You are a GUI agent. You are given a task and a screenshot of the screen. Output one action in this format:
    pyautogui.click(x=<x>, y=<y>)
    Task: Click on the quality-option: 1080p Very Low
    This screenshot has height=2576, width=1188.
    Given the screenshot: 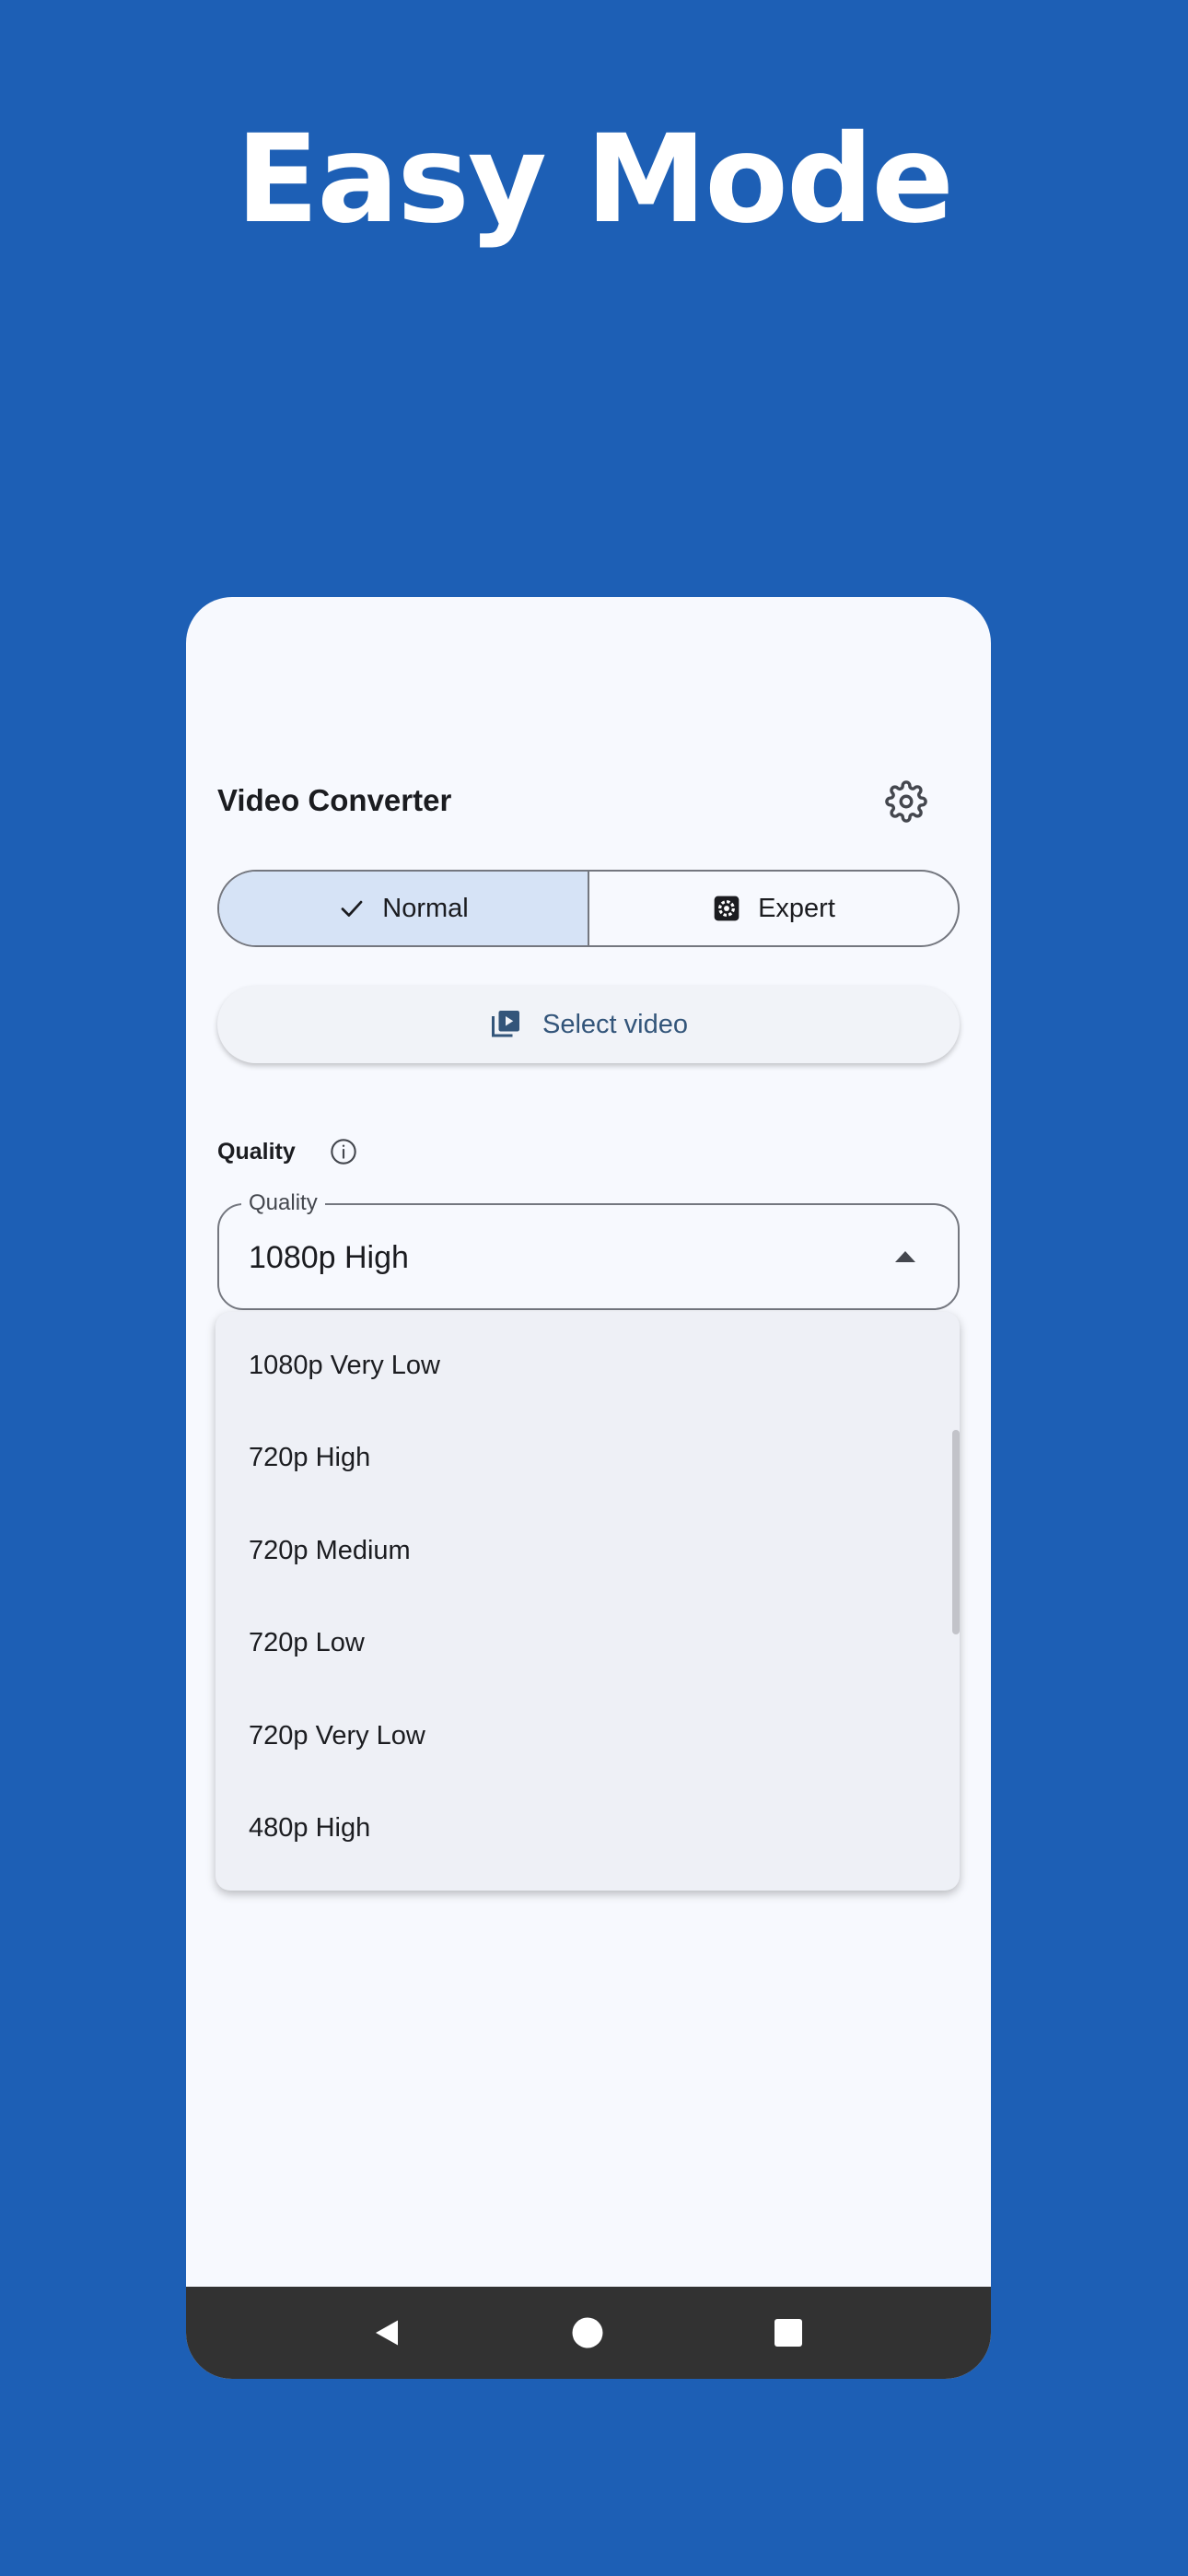 What is the action you would take?
    pyautogui.click(x=587, y=1365)
    